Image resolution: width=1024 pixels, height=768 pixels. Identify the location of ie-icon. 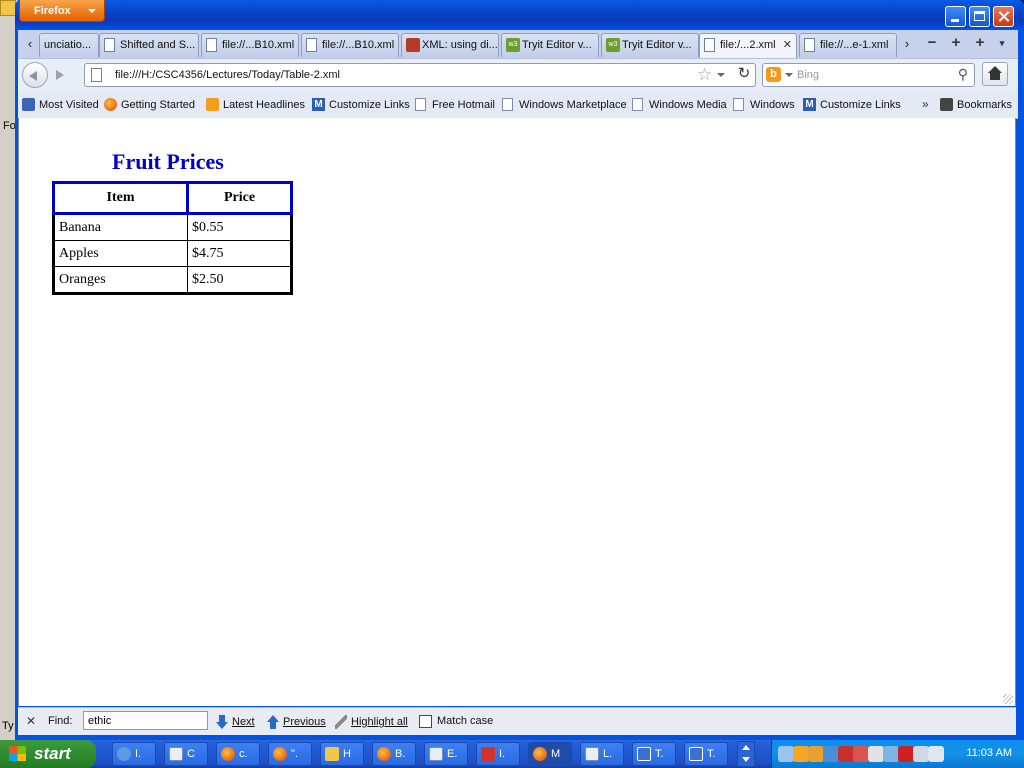
(124, 754).